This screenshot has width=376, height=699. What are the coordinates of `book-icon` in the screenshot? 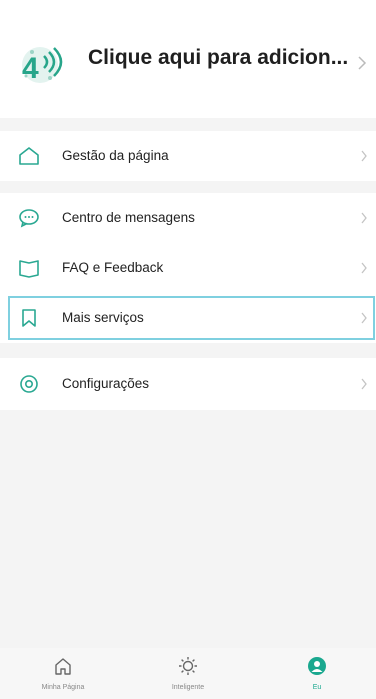 It's located at (29, 269).